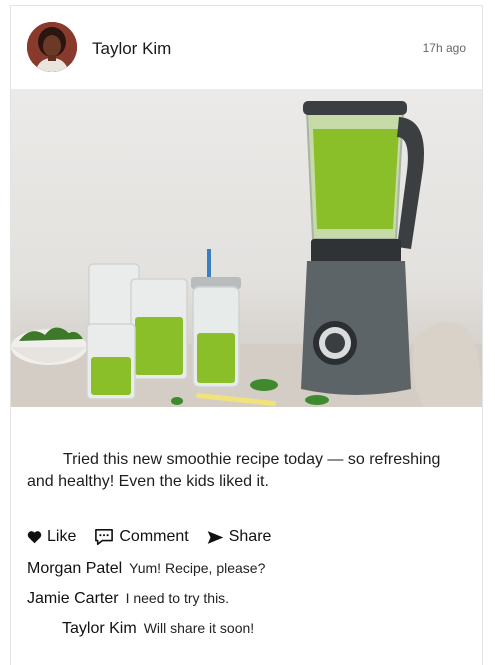 The image size is (495, 665). What do you see at coordinates (104, 537) in the screenshot?
I see `speech-bubble-icon` at bounding box center [104, 537].